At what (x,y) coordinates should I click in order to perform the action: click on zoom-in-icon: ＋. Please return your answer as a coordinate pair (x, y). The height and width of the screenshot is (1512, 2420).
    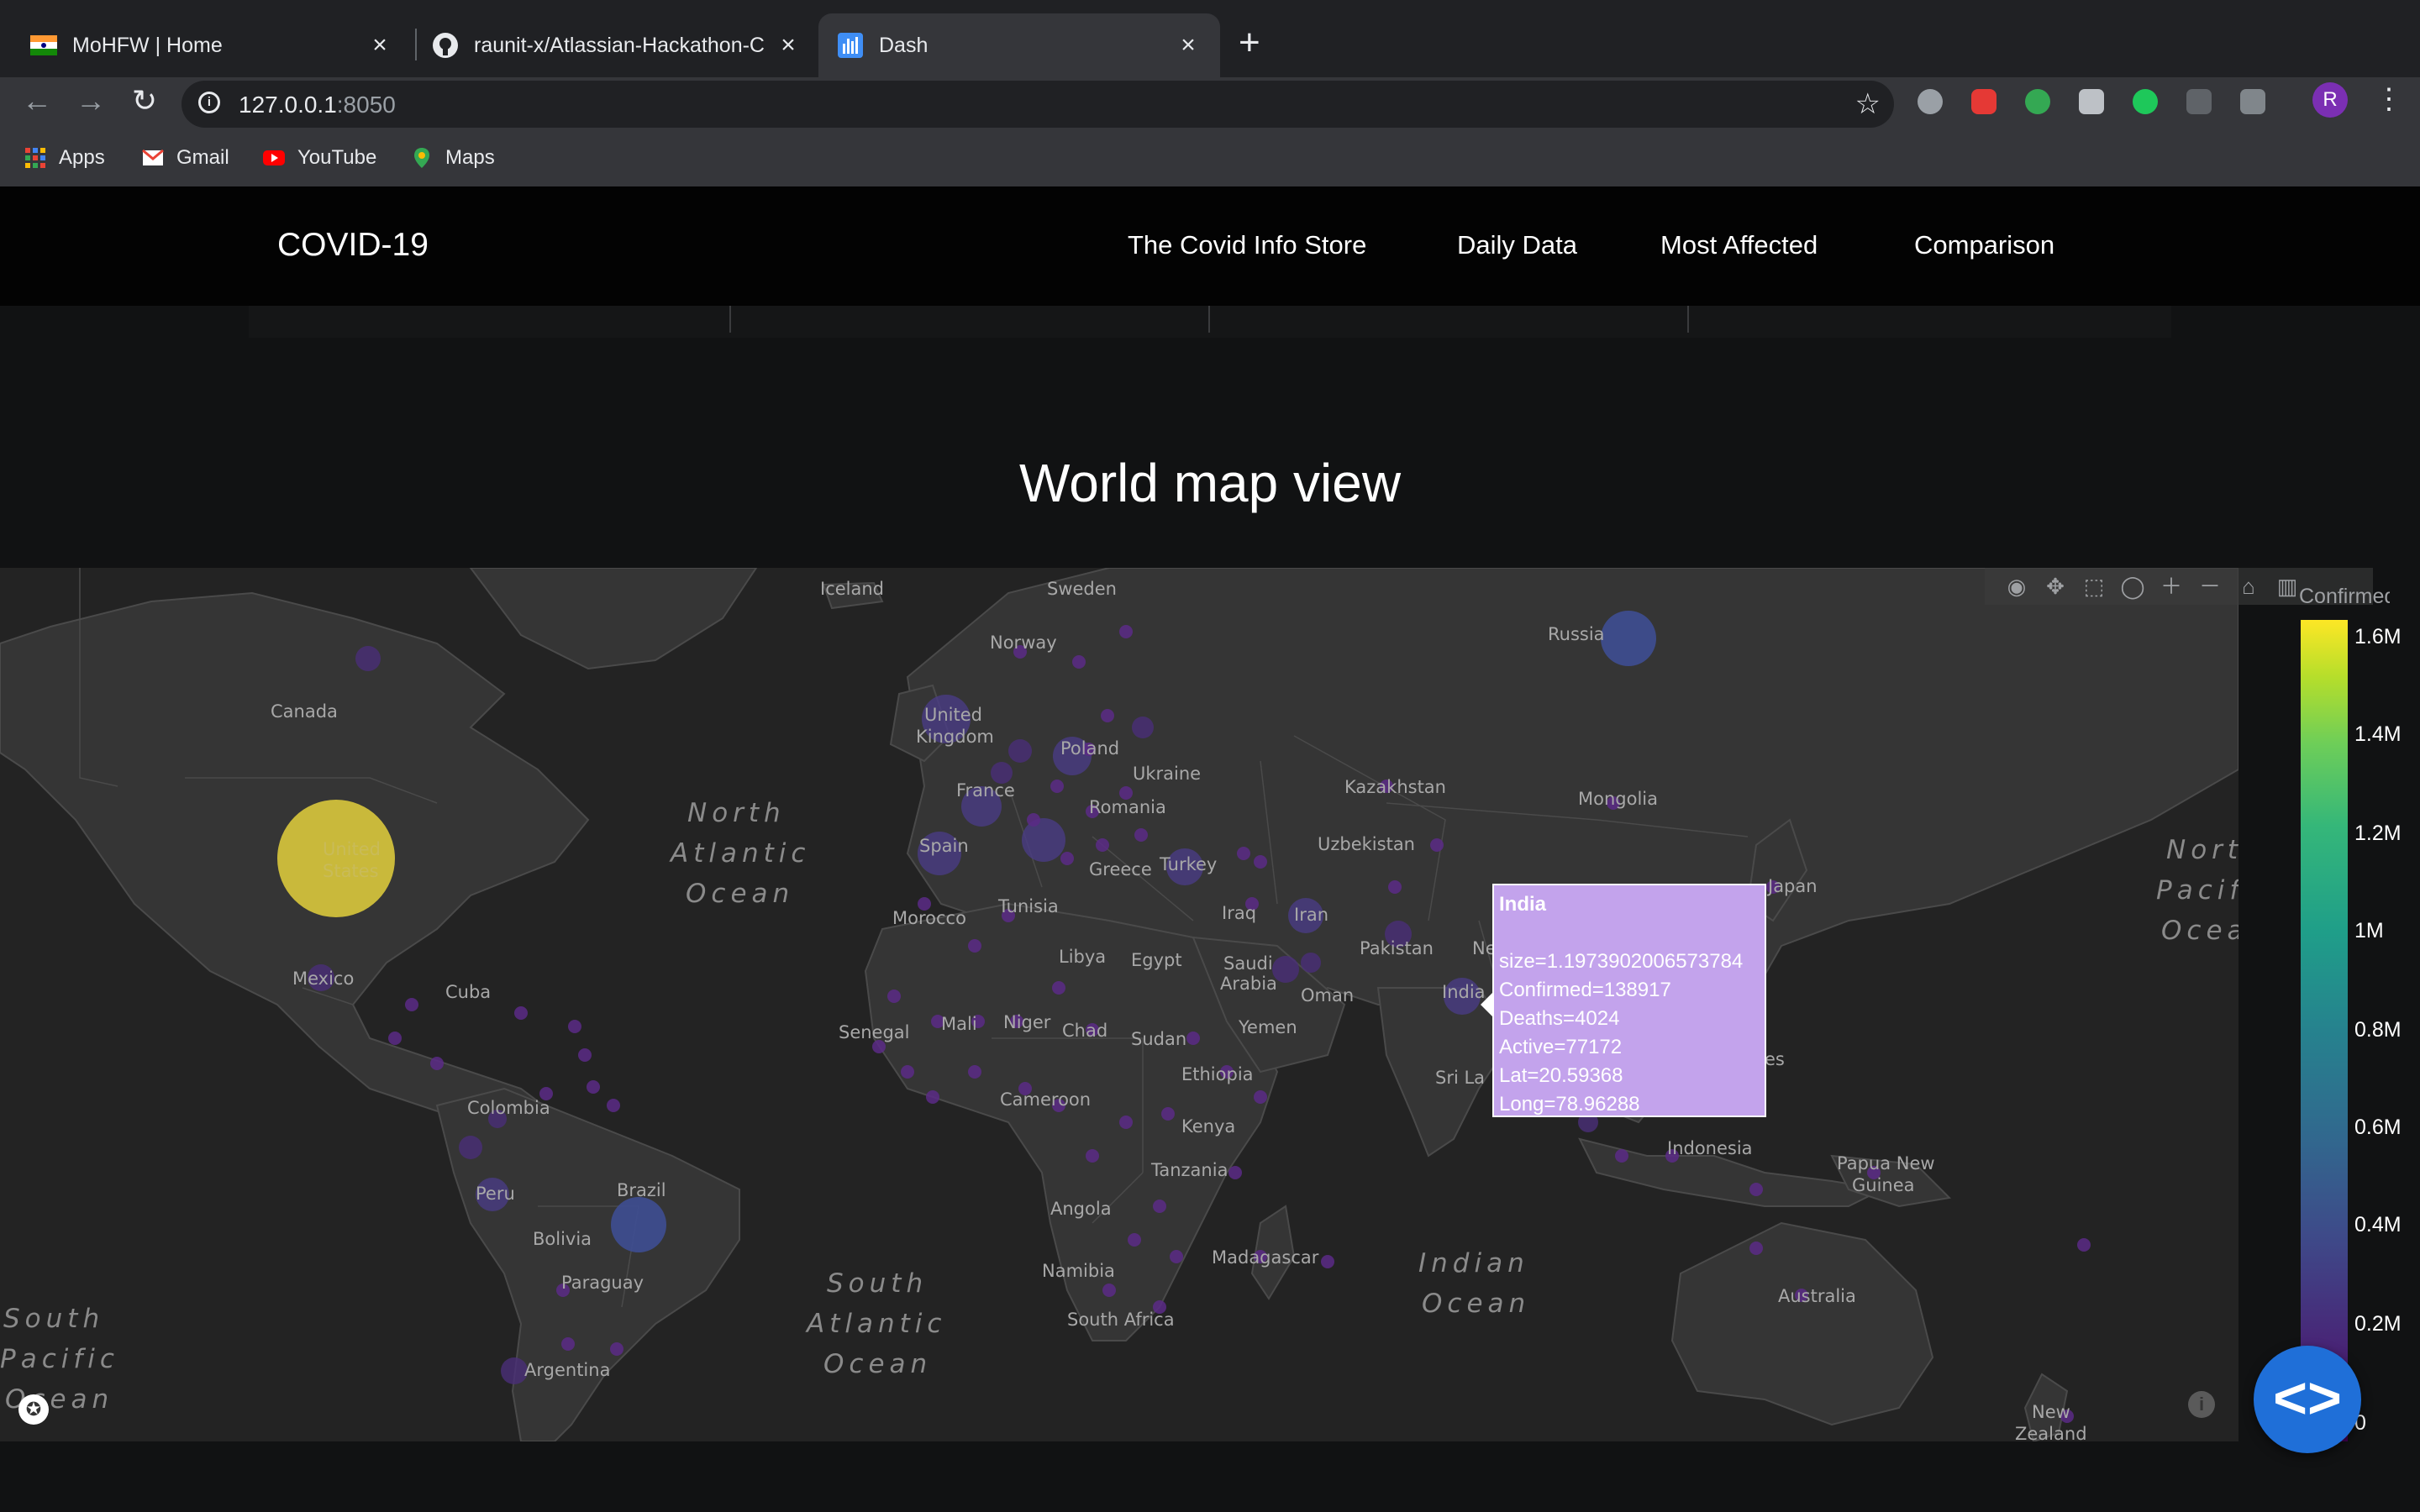
    Looking at the image, I should click on (2171, 586).